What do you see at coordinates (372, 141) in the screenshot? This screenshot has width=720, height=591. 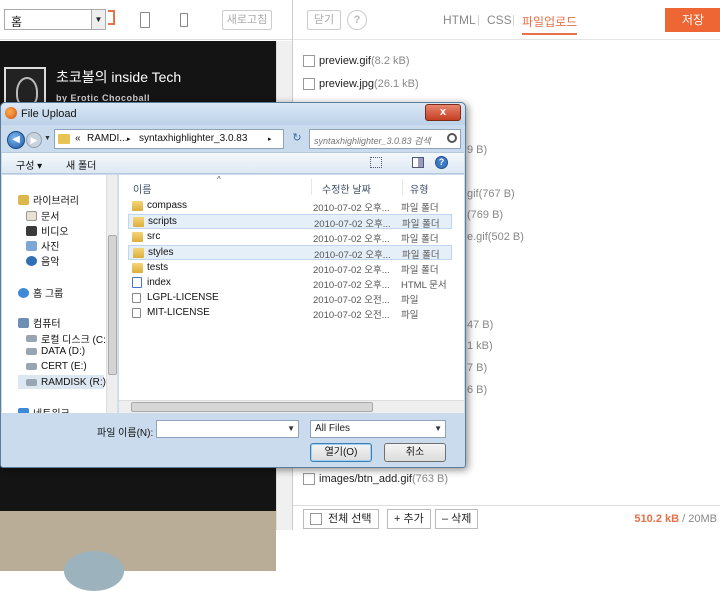 I see `search-placeholder: syntaxhighlighter_3.0.83 검색` at bounding box center [372, 141].